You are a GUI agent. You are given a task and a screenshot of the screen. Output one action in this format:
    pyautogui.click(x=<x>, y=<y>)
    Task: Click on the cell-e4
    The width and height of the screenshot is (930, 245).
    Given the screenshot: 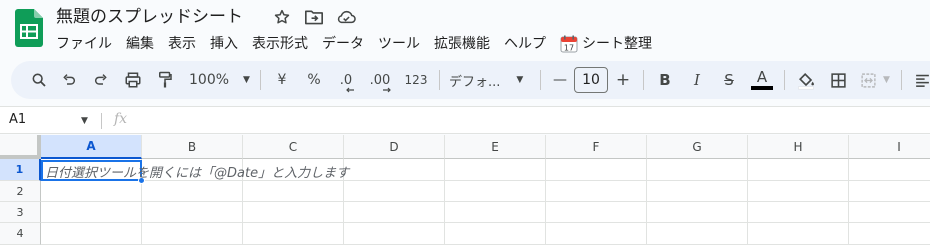 What is the action you would take?
    pyautogui.click(x=495, y=234)
    